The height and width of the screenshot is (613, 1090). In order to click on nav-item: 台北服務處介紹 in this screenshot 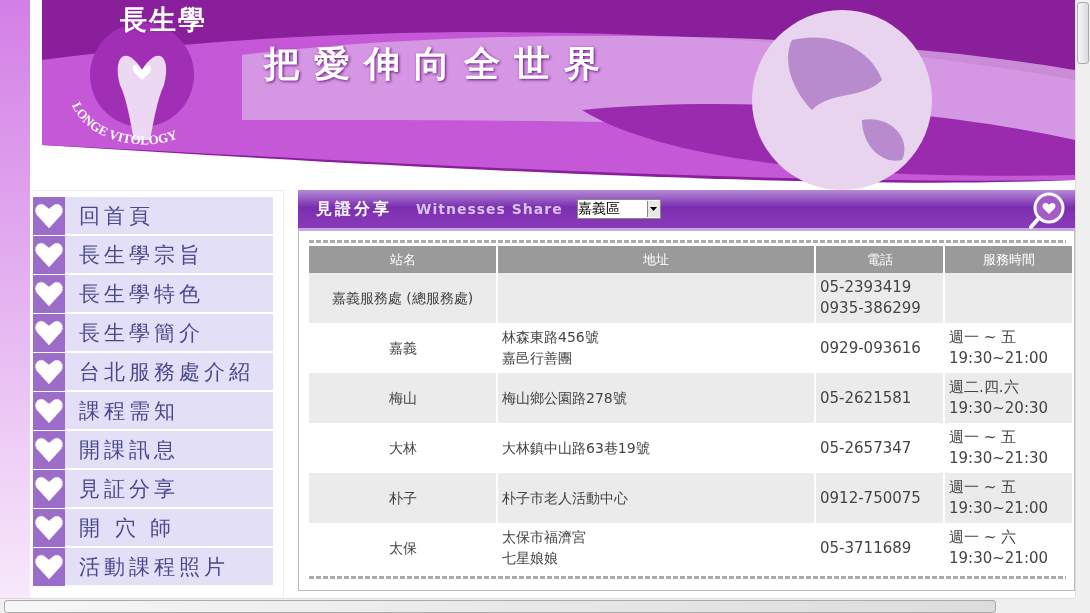, I will do `click(153, 371)`.